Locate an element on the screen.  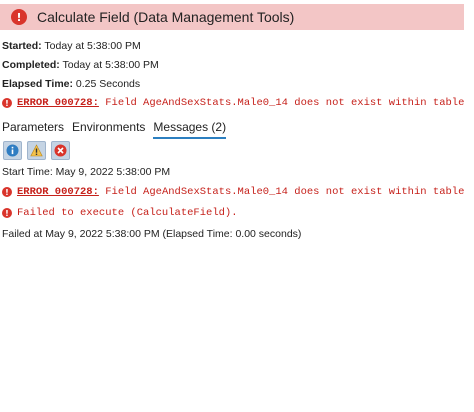
completed-row: Completed: Today at 5:38:00 PM is located at coordinates (80, 65).